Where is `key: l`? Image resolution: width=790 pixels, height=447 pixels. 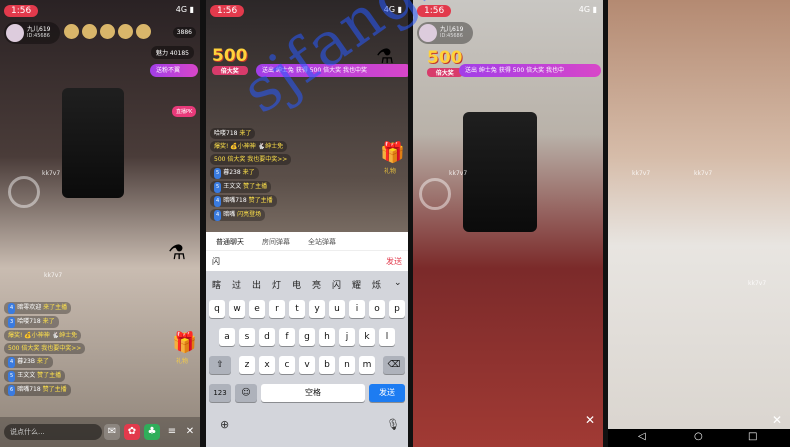 key: l is located at coordinates (387, 337).